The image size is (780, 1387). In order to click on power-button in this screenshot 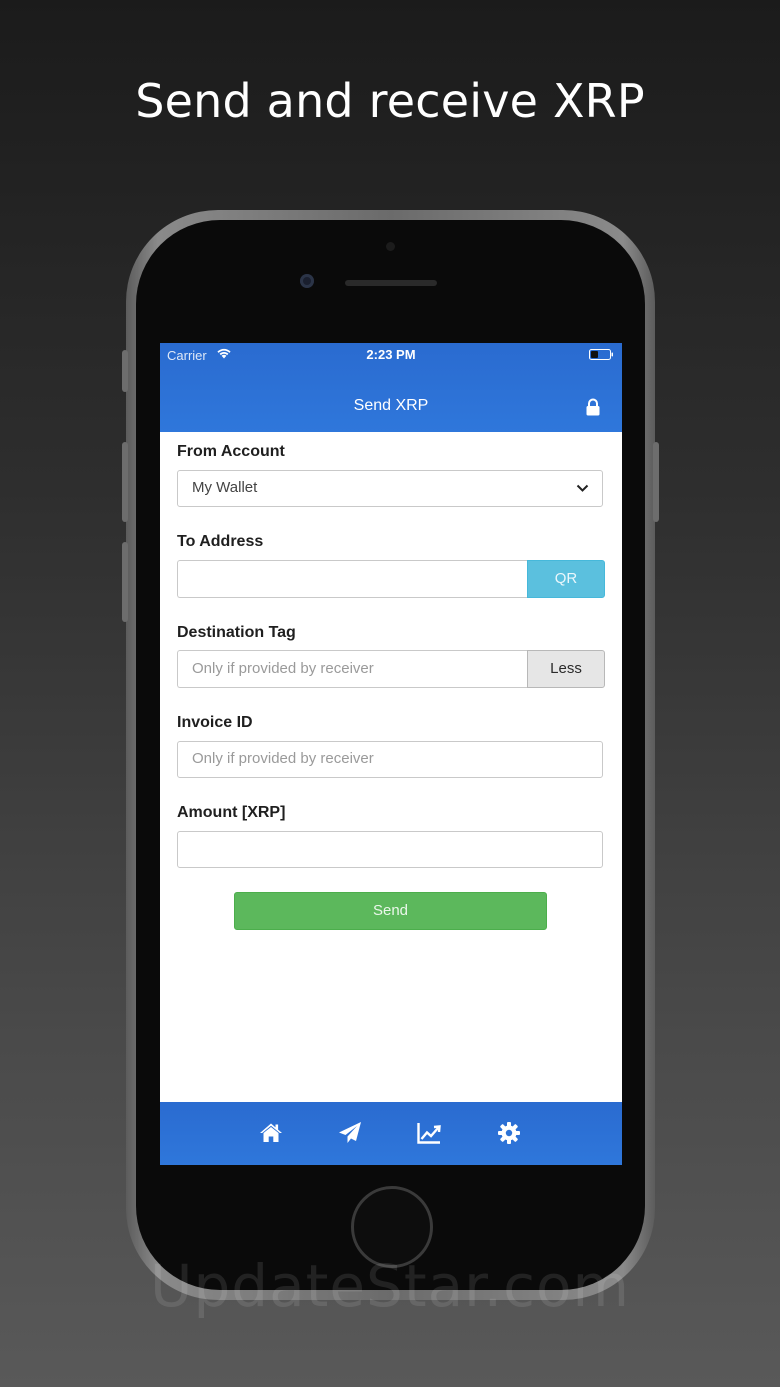, I will do `click(656, 482)`.